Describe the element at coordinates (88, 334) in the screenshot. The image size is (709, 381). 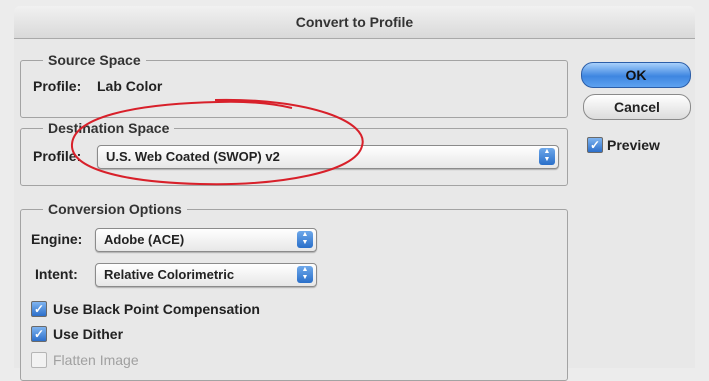
I see `dither-label: Use Dither` at that location.